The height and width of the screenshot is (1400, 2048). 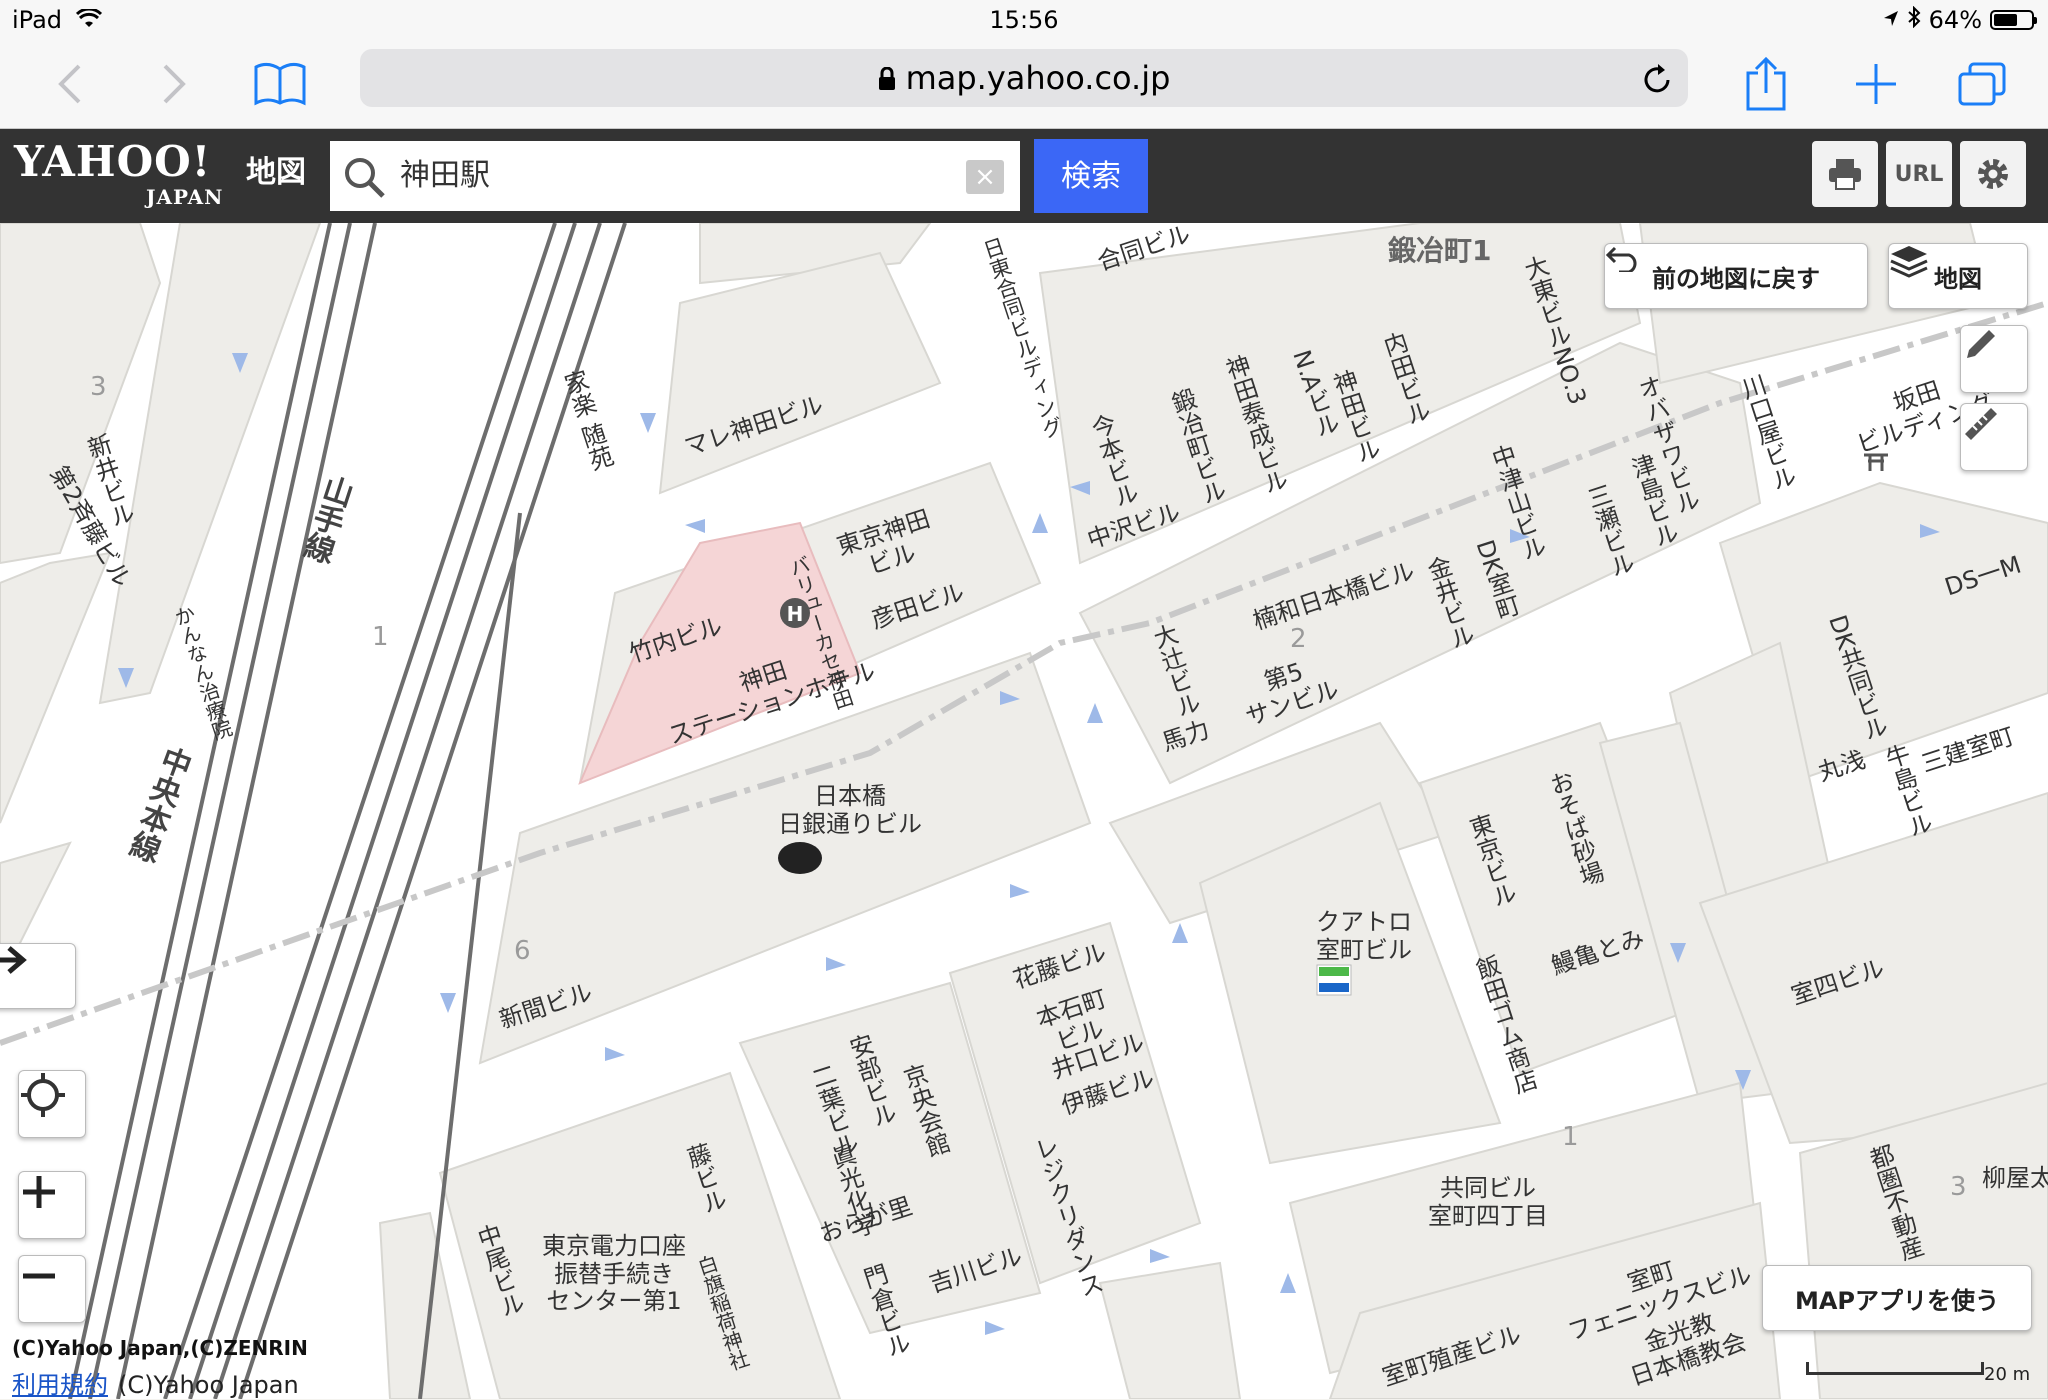 I want to click on back-to-previous-map-button: 前の地図に戻す, so click(x=1736, y=276).